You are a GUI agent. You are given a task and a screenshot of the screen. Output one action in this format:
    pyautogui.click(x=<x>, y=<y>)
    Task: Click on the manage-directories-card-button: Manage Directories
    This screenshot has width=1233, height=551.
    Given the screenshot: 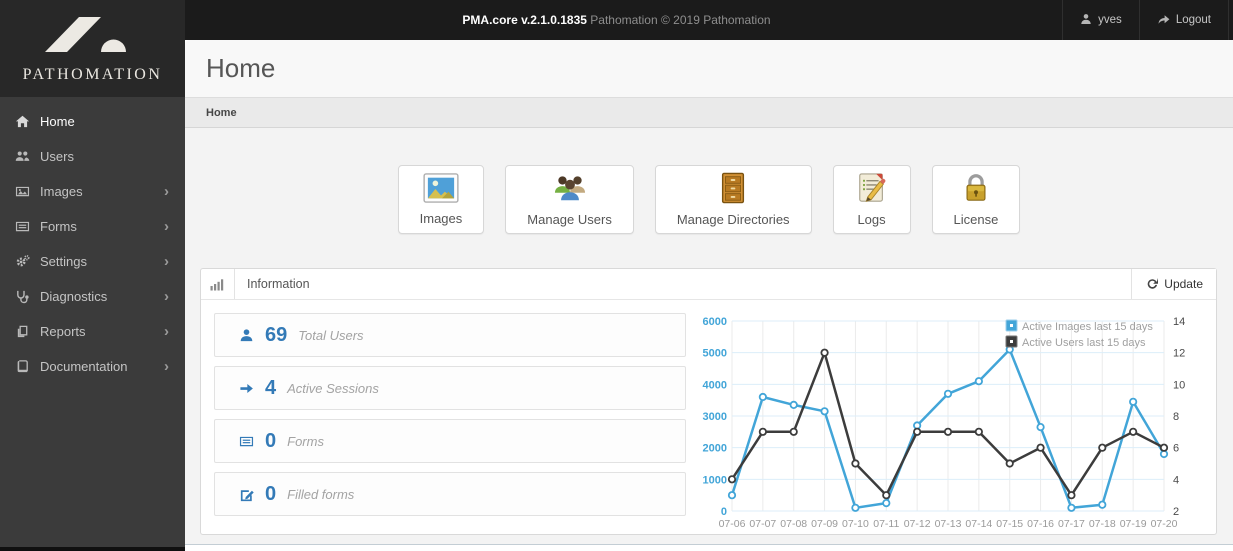 What is the action you would take?
    pyautogui.click(x=733, y=199)
    